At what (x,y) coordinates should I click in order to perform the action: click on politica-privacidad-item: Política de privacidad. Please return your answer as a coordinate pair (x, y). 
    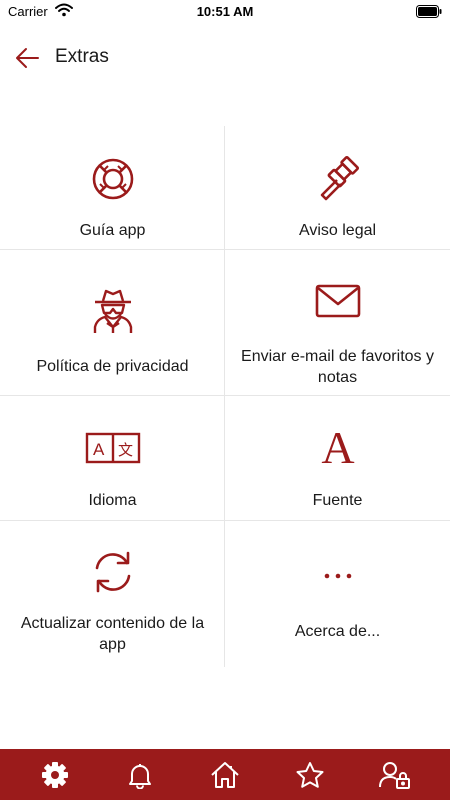
    Looking at the image, I should click on (112, 322).